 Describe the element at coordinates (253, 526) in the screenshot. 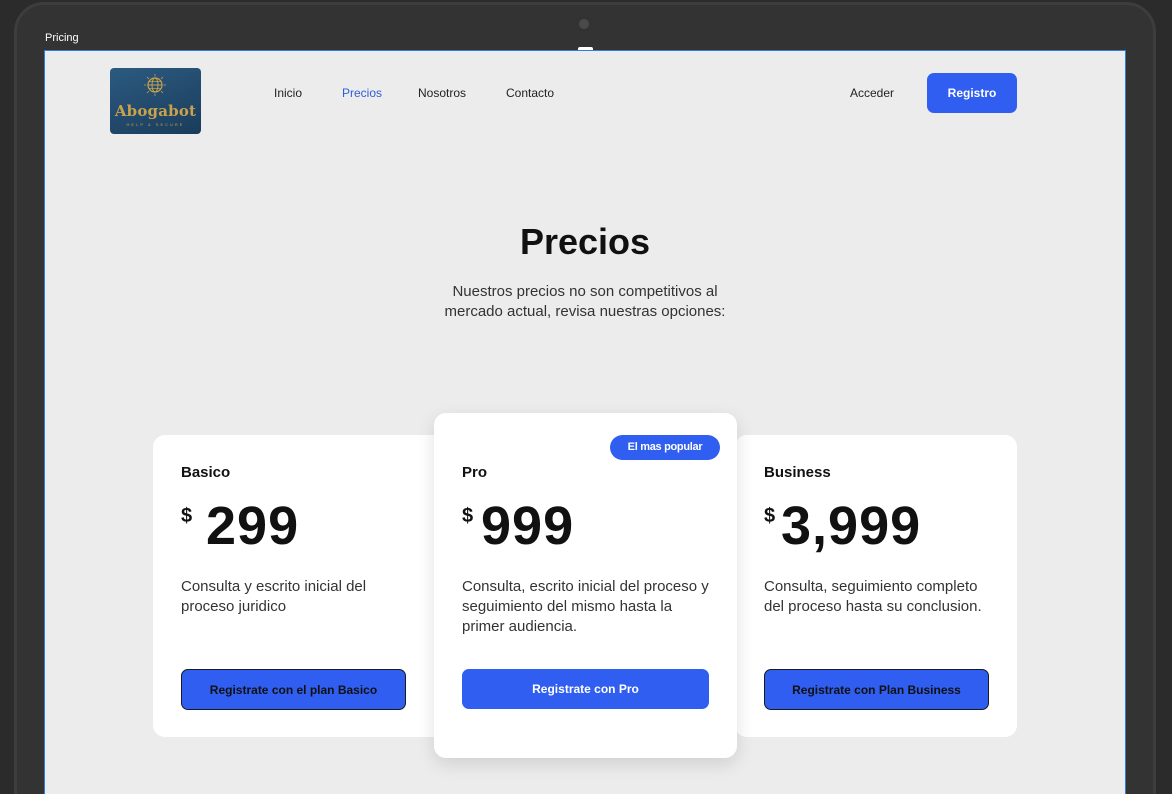

I see `price-amount: 299` at that location.